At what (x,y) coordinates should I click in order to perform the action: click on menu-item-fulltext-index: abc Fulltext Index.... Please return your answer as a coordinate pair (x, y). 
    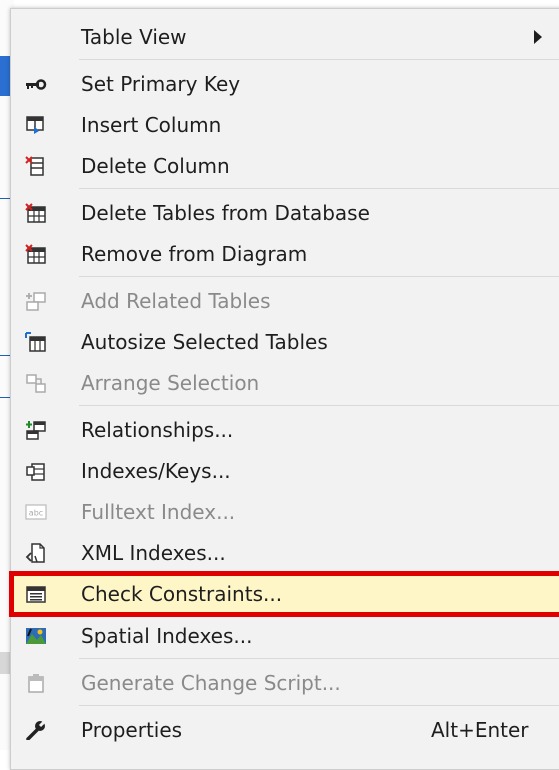
    Looking at the image, I should click on (285, 512).